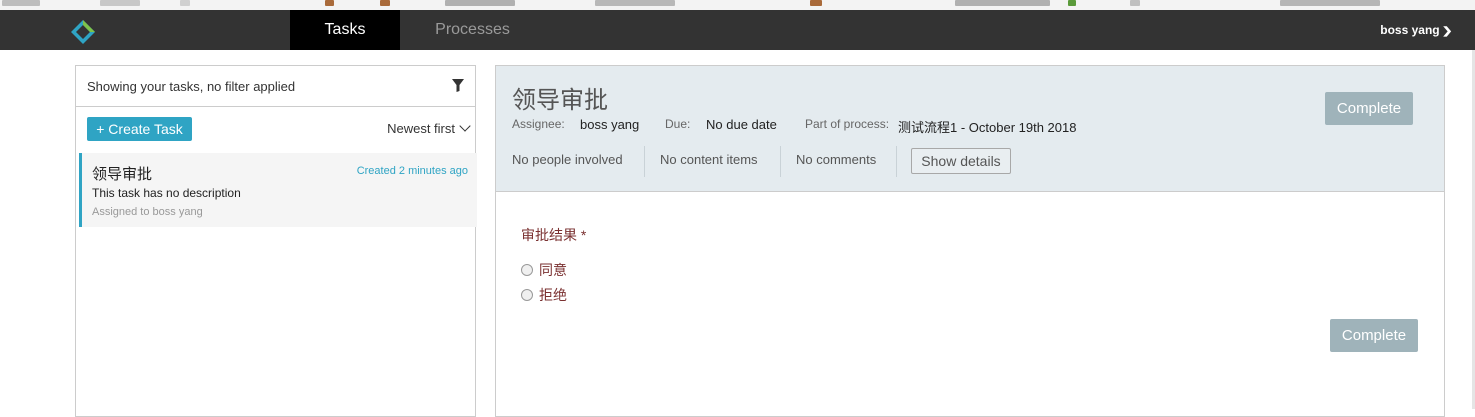  I want to click on chevron-down-icon, so click(465, 126).